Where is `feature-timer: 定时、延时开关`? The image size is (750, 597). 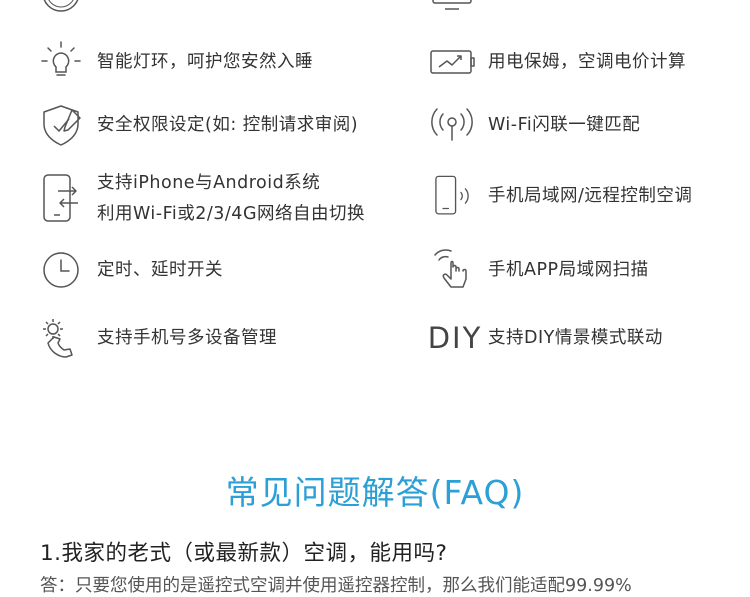
feature-timer: 定时、延时开关 is located at coordinates (129, 270).